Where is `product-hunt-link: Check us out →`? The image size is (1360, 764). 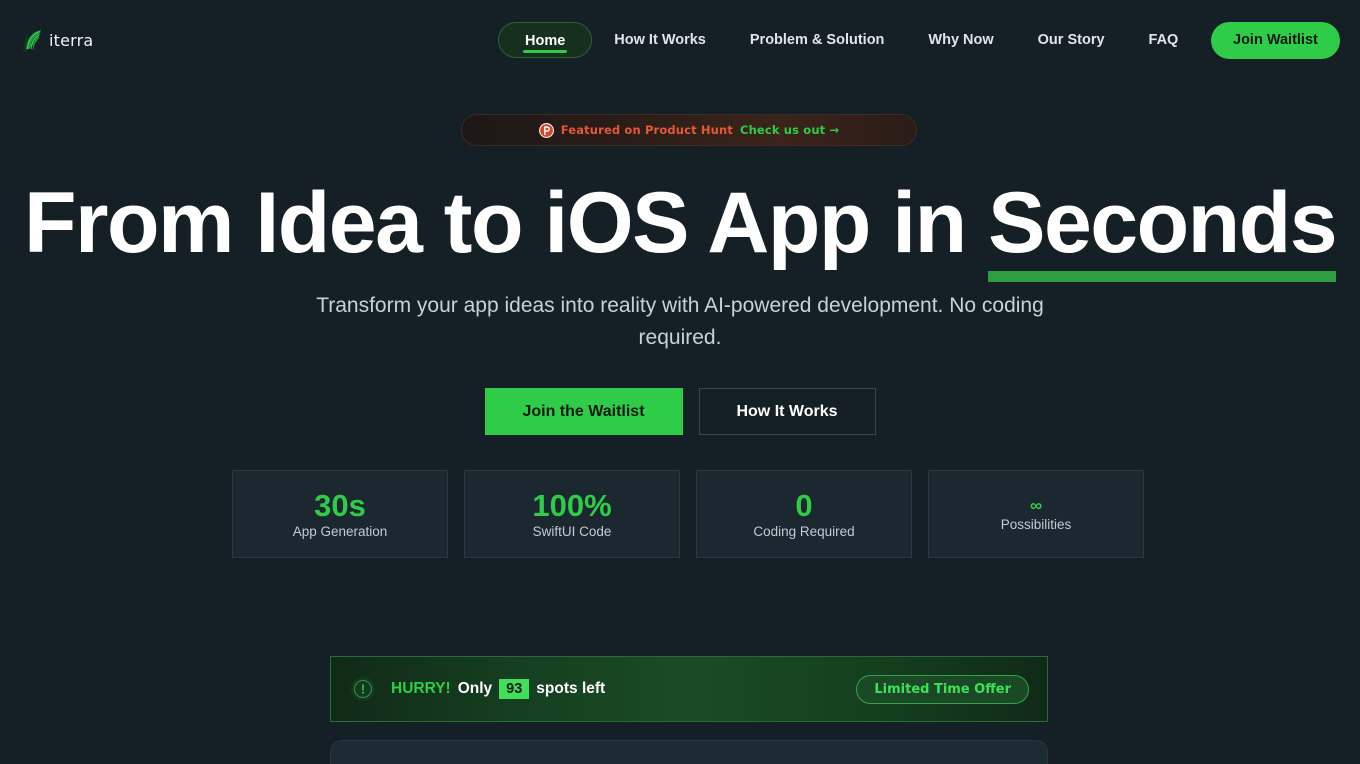 product-hunt-link: Check us out → is located at coordinates (789, 130).